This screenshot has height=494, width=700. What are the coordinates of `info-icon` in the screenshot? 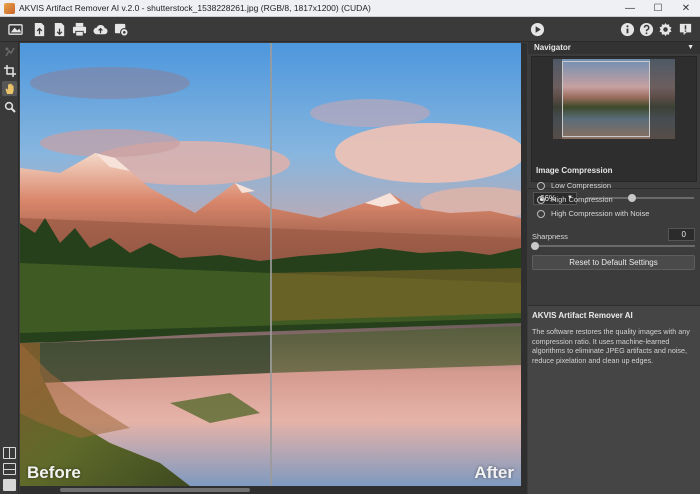 It's located at (627, 29).